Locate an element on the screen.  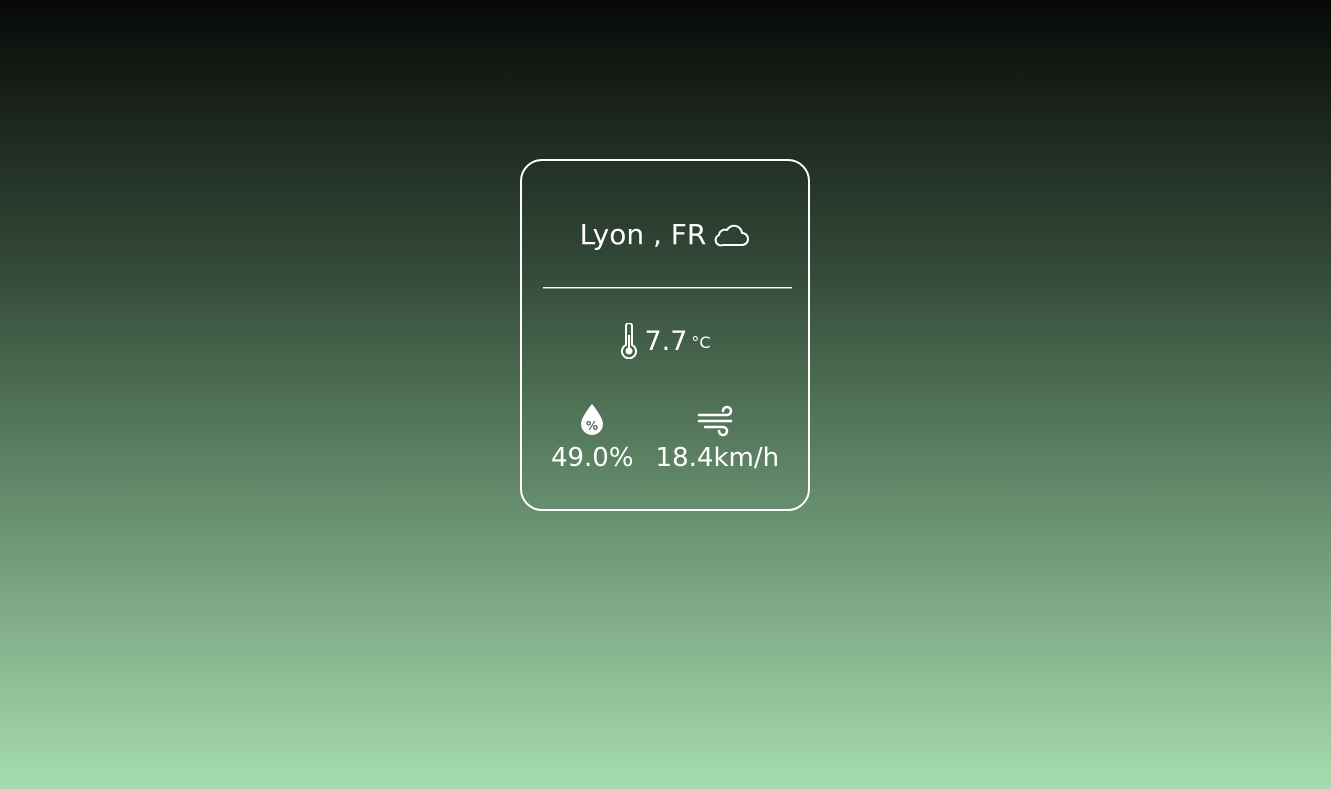
location-header: Lyon , FR is located at coordinates (665, 235).